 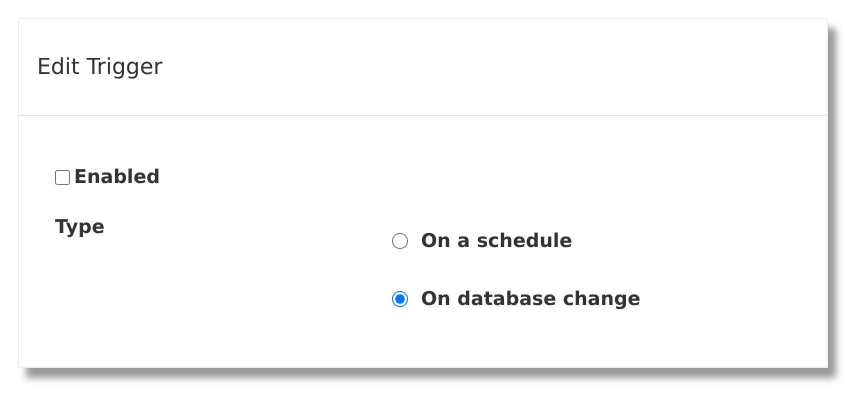 What do you see at coordinates (117, 177) in the screenshot?
I see `checkbox-label: Enabled` at bounding box center [117, 177].